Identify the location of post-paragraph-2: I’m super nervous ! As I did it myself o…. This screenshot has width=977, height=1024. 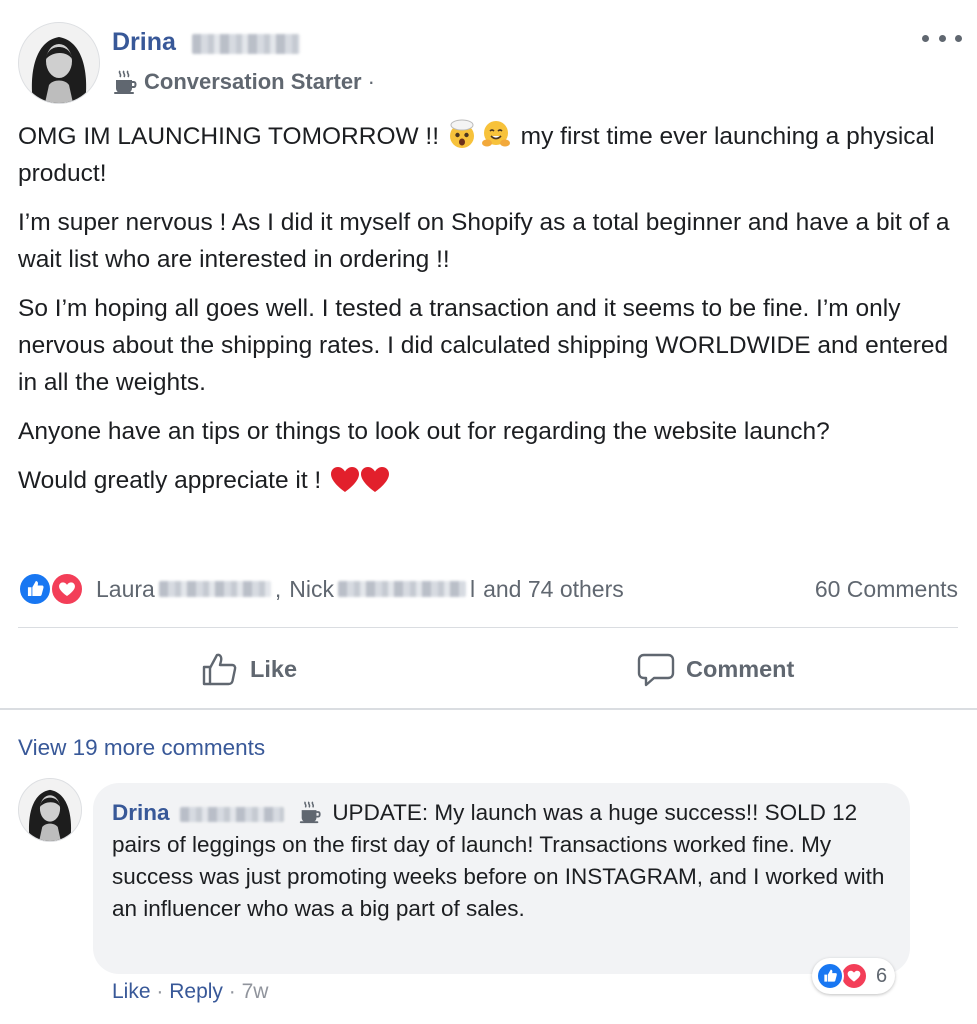
(484, 241).